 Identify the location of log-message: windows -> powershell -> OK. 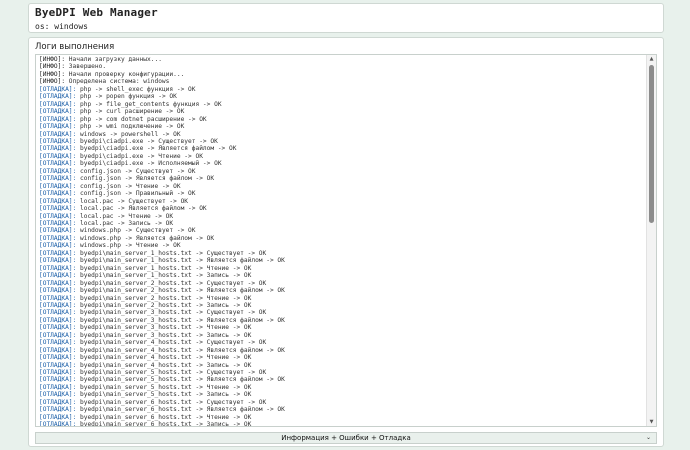
(128, 134).